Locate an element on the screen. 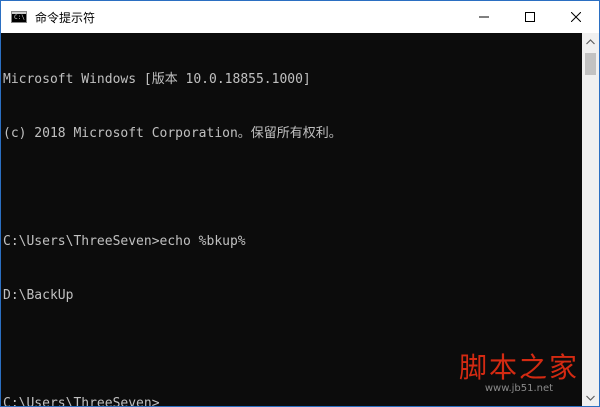 Image resolution: width=600 pixels, height=407 pixels. scroll-up-arrow-icon is located at coordinates (590, 41).